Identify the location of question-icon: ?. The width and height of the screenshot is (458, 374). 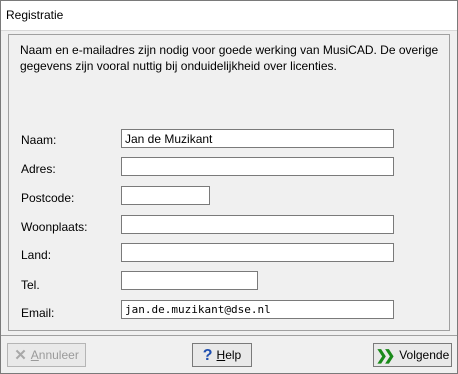
(207, 355).